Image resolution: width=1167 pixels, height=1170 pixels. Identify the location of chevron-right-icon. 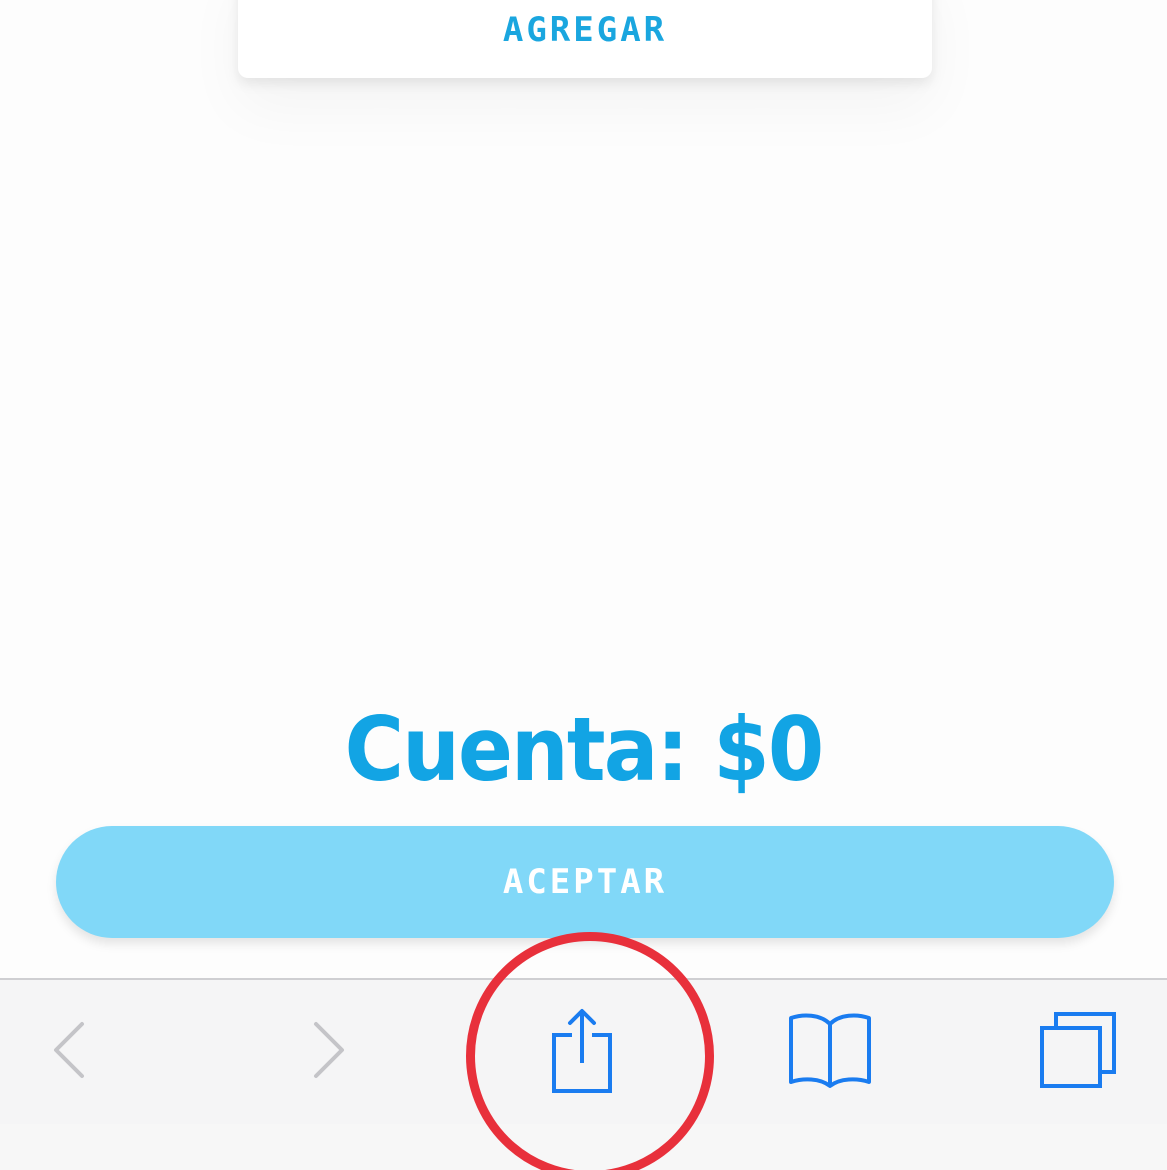
(328, 1052).